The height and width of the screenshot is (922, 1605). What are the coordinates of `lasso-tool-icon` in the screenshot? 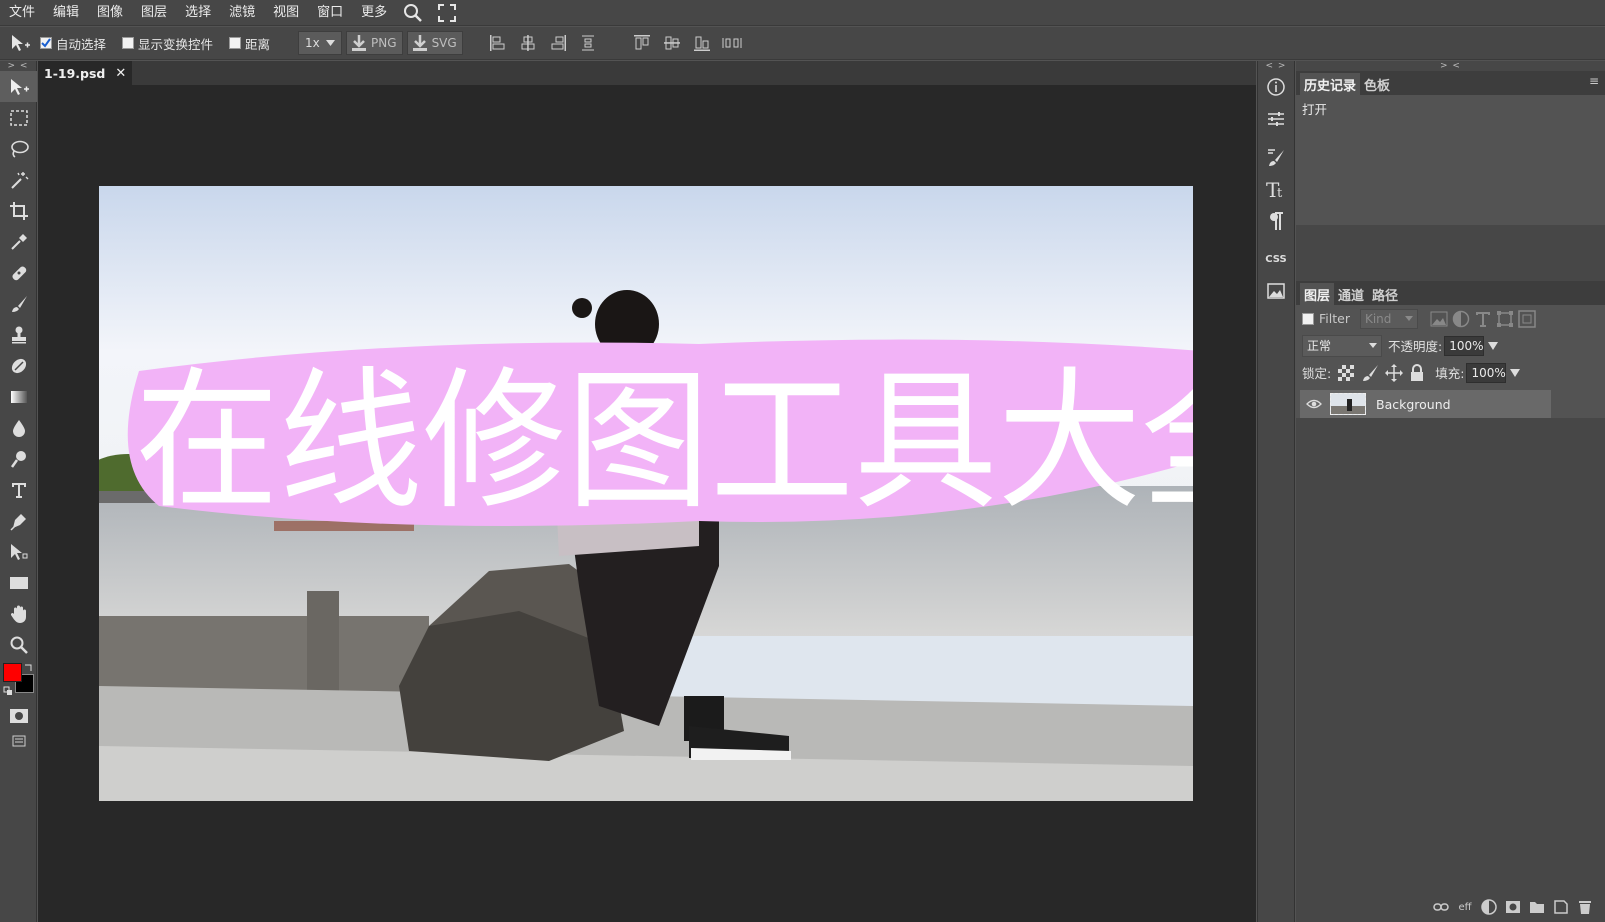 It's located at (18, 148).